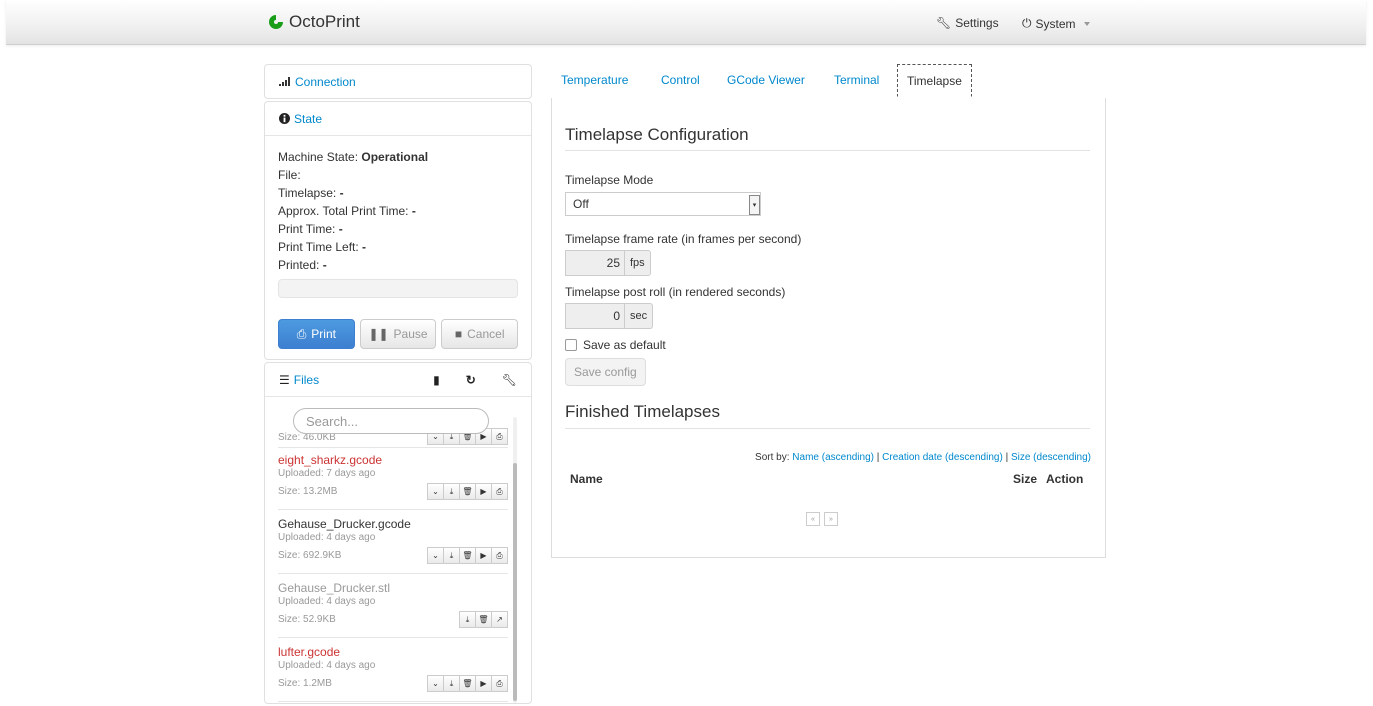  Describe the element at coordinates (499, 619) in the screenshot. I see `slice-icon: ↗` at that location.